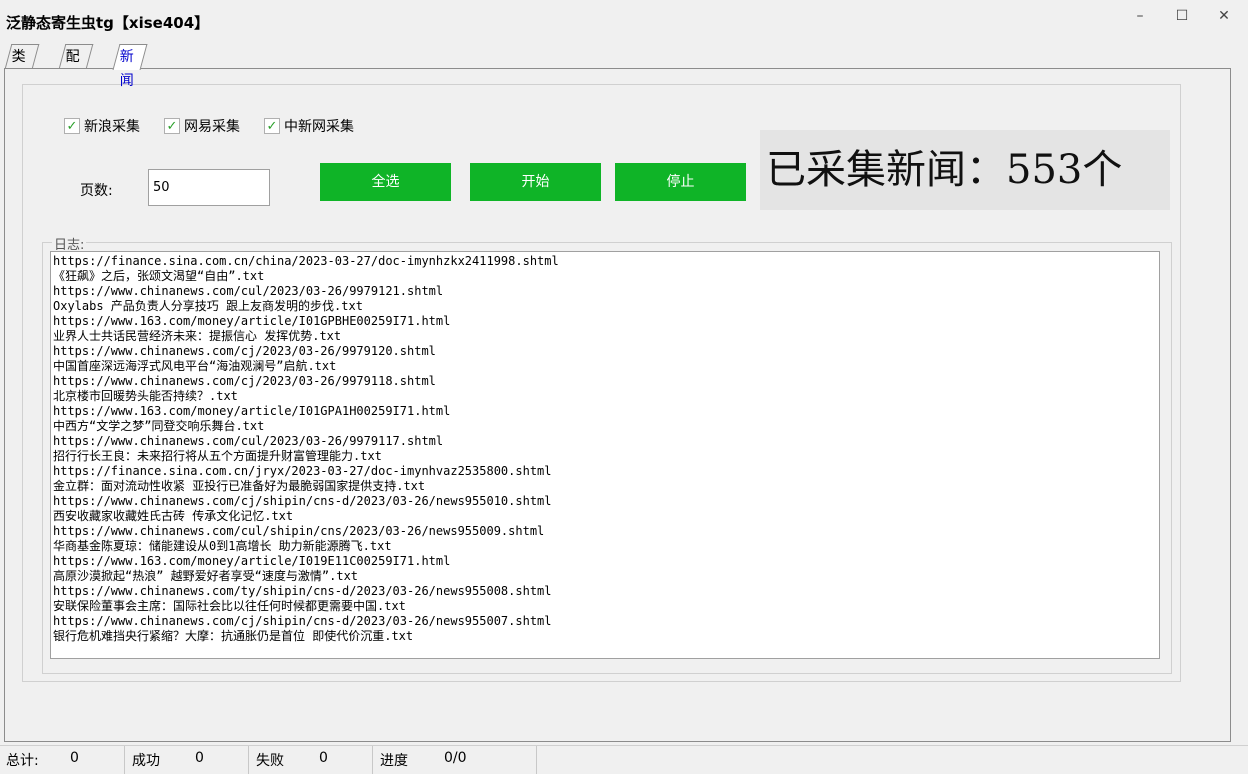  I want to click on total-value: 0, so click(74, 758).